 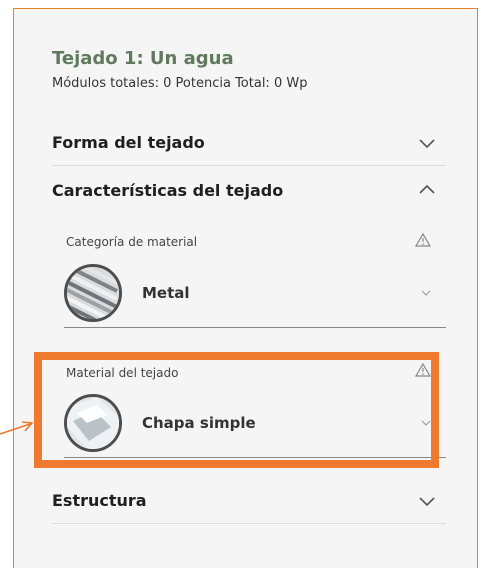 What do you see at coordinates (427, 189) in the screenshot?
I see `chevron-up-icon` at bounding box center [427, 189].